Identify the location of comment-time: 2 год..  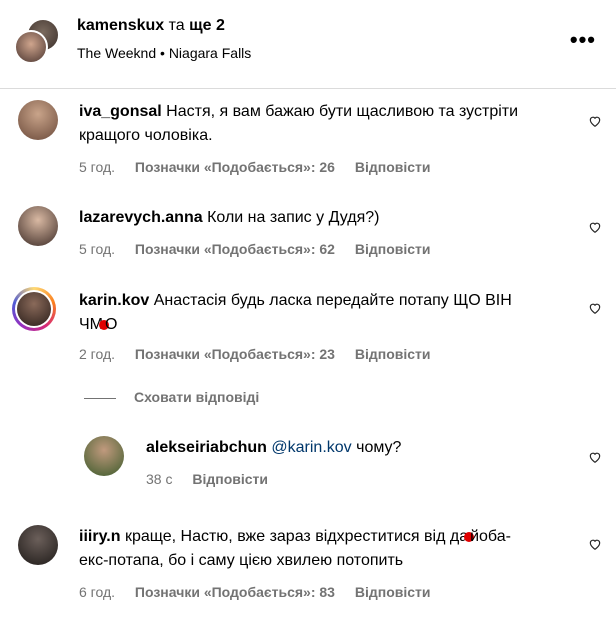
(97, 354).